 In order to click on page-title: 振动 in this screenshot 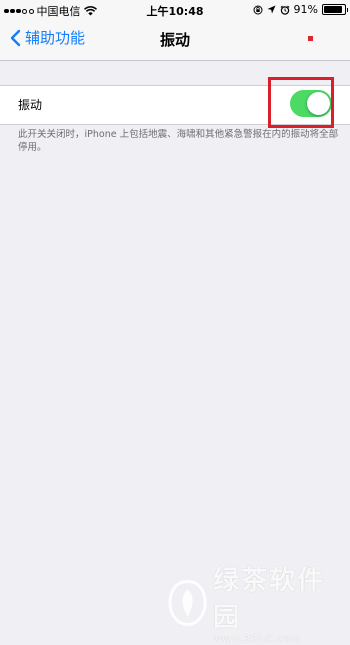, I will do `click(174, 40)`.